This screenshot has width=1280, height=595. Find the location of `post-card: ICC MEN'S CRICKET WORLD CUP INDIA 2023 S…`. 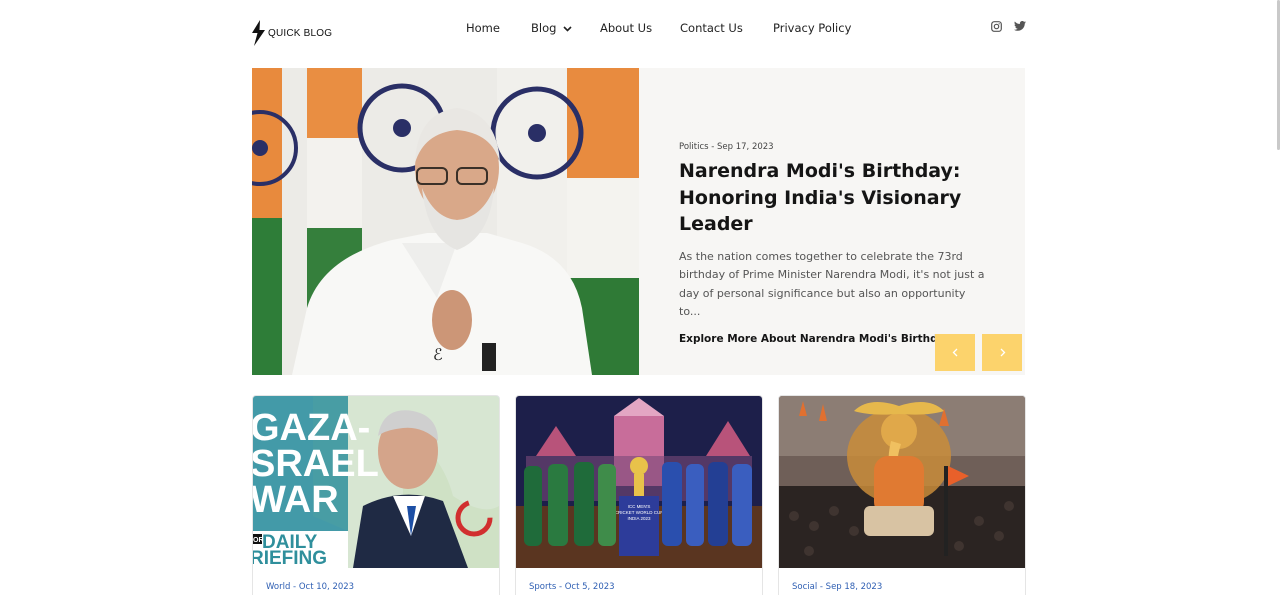

post-card: ICC MEN'S CRICKET WORLD CUP INDIA 2023 S… is located at coordinates (639, 495).